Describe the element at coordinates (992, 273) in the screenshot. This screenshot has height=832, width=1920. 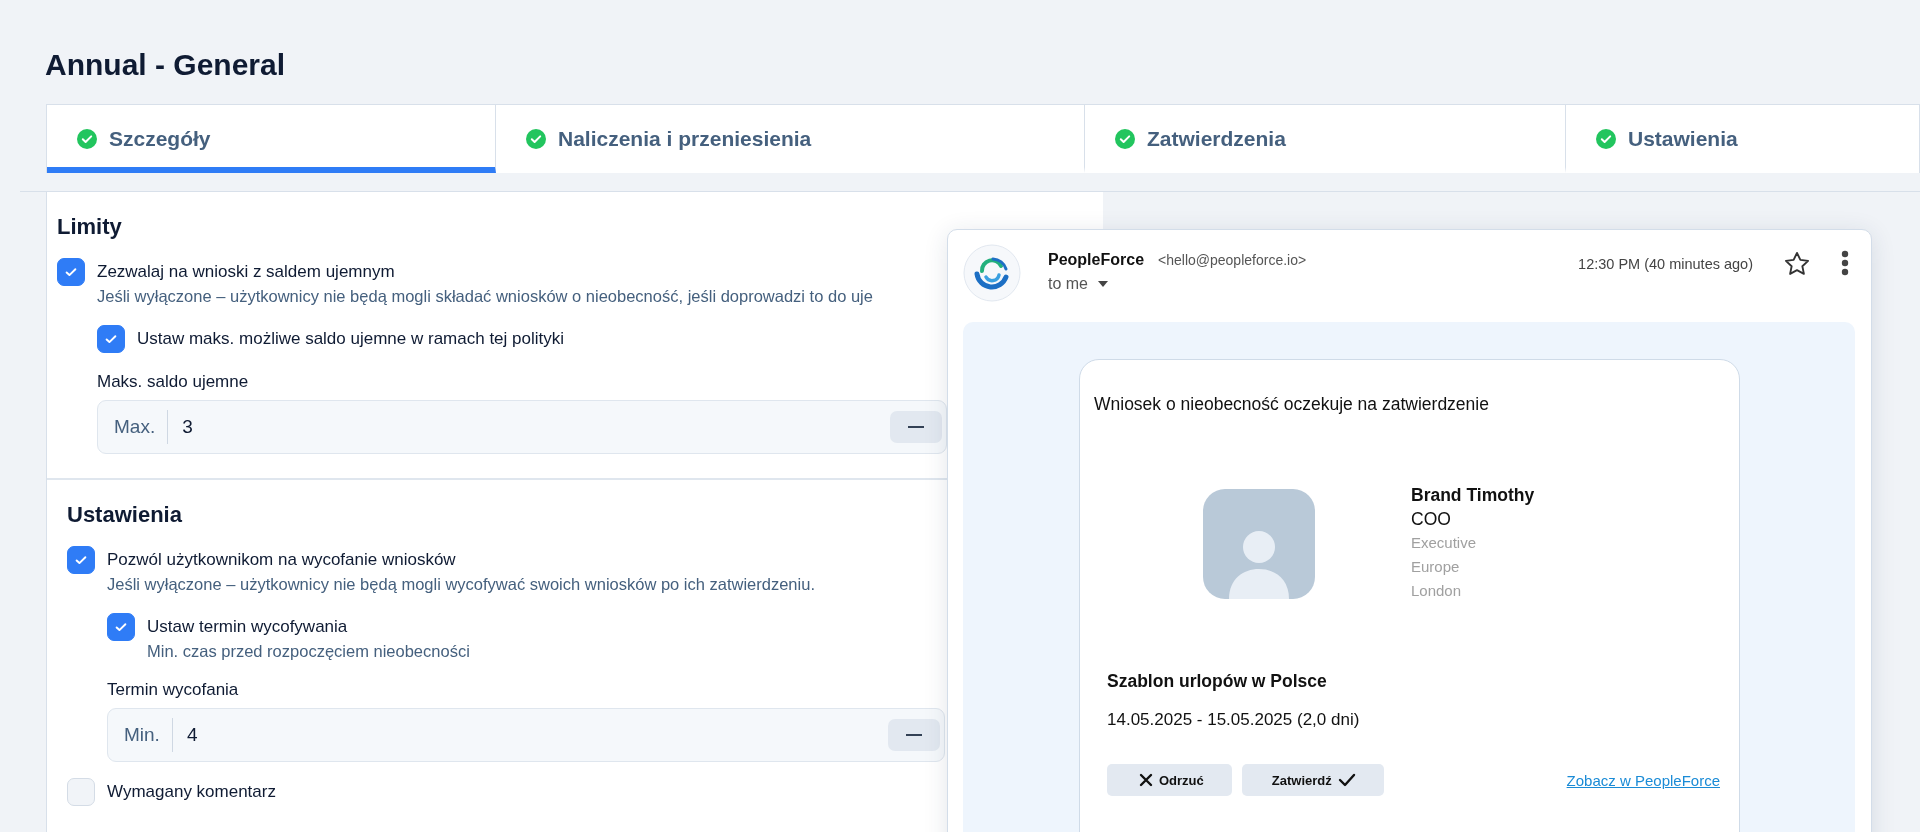
I see `logo-icon` at that location.